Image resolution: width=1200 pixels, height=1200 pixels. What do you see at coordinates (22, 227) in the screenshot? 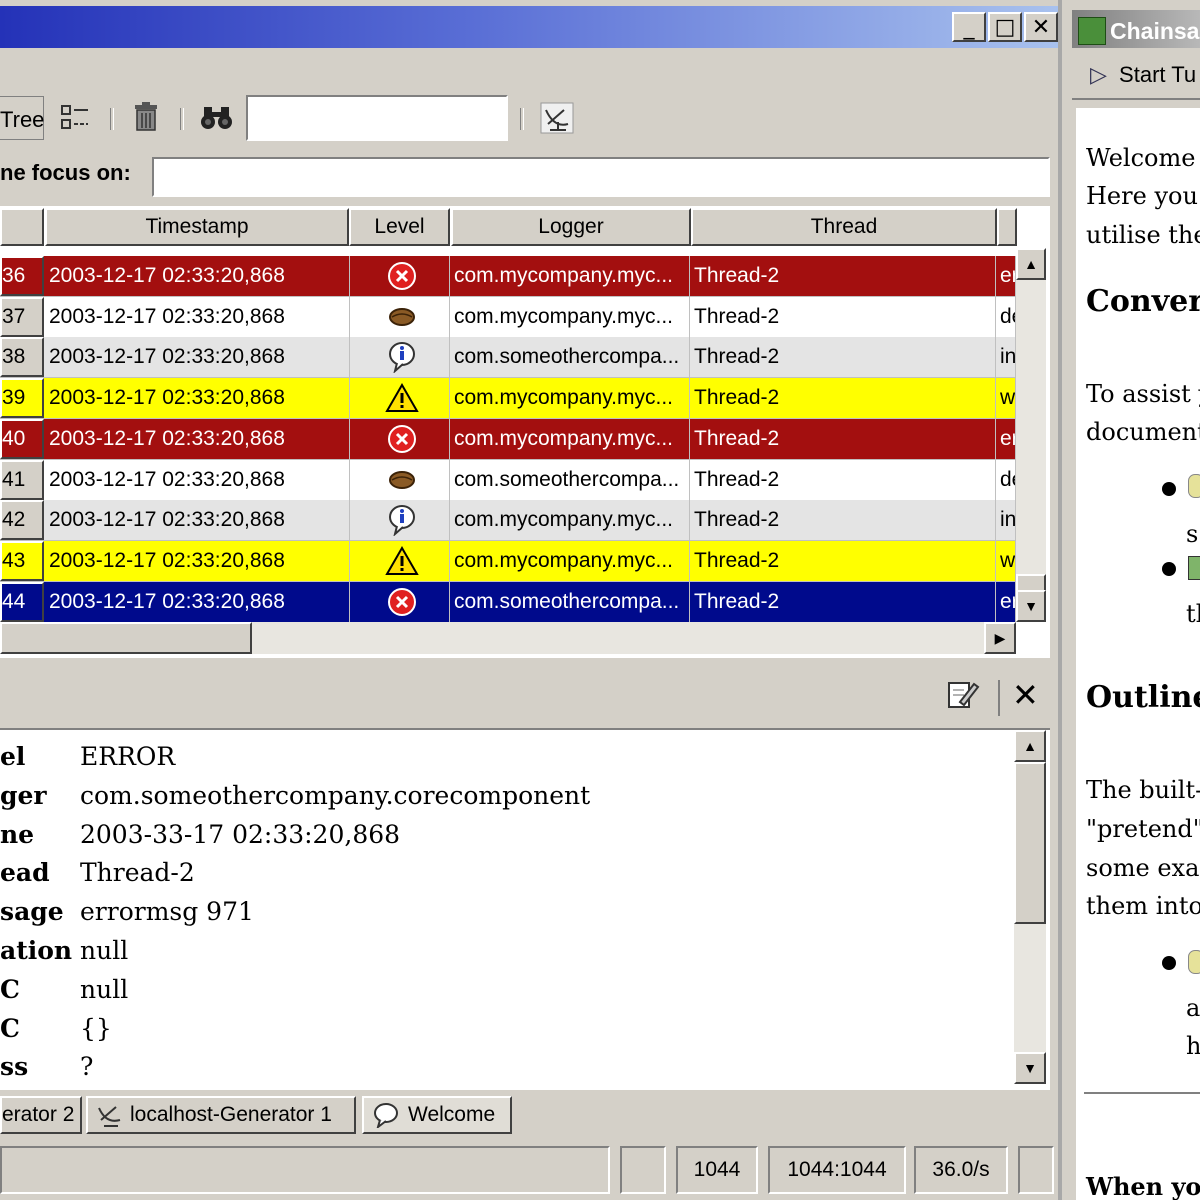
I see `column-header-id` at bounding box center [22, 227].